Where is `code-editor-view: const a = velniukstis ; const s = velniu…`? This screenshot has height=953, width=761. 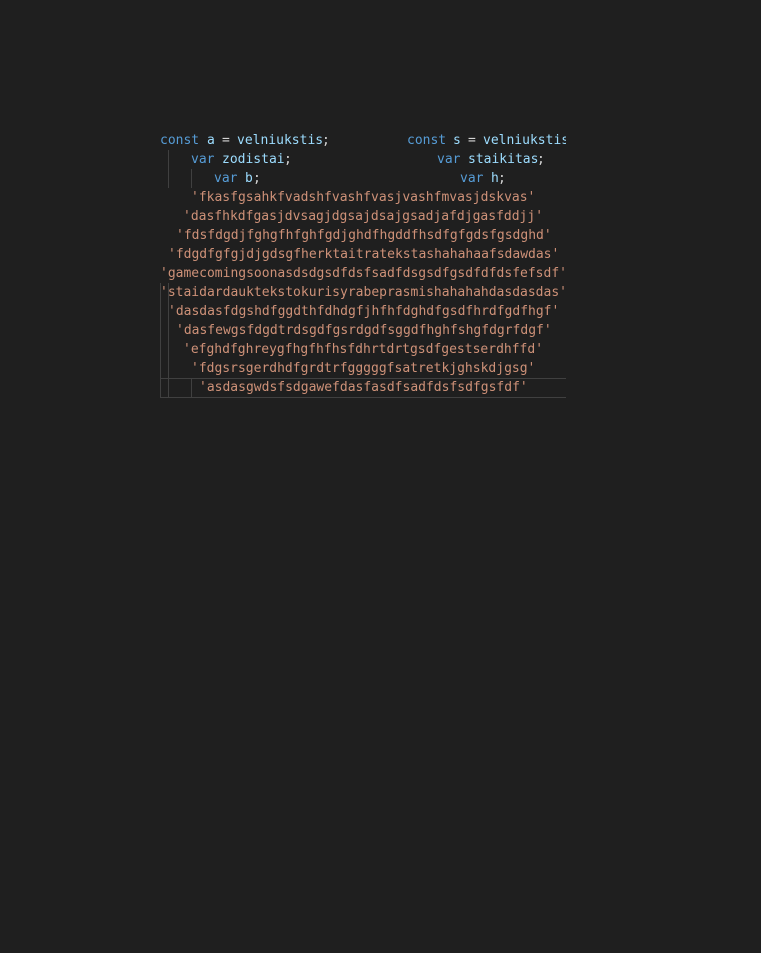 code-editor-view: const a = velniukstis ; const s = velniu… is located at coordinates (363, 264).